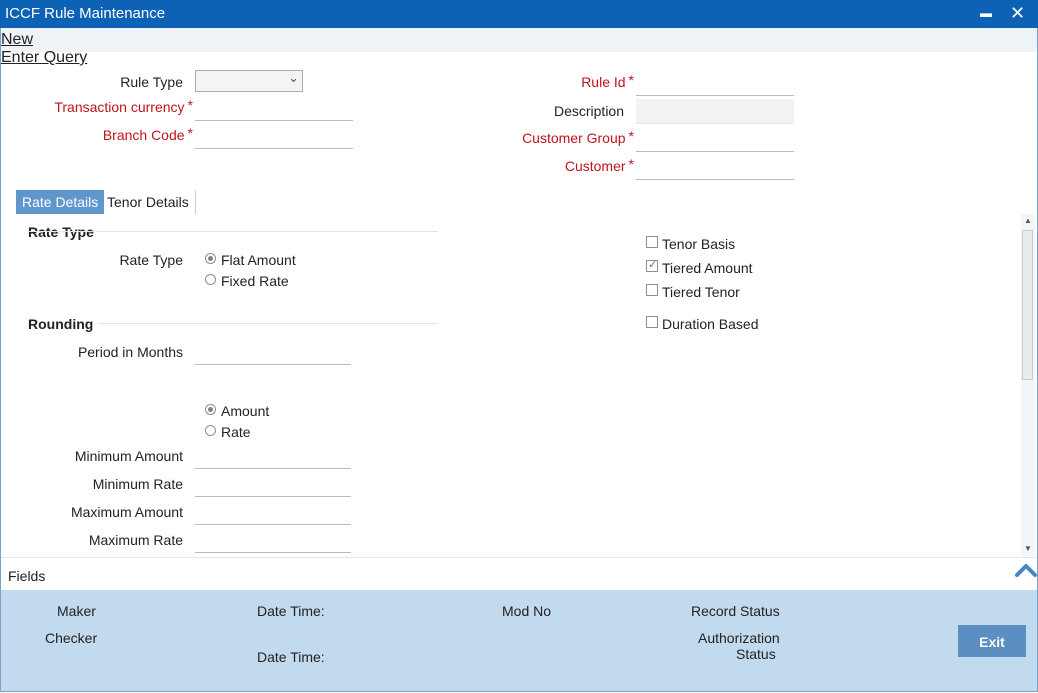  I want to click on collapse-up-icon, so click(1026, 570).